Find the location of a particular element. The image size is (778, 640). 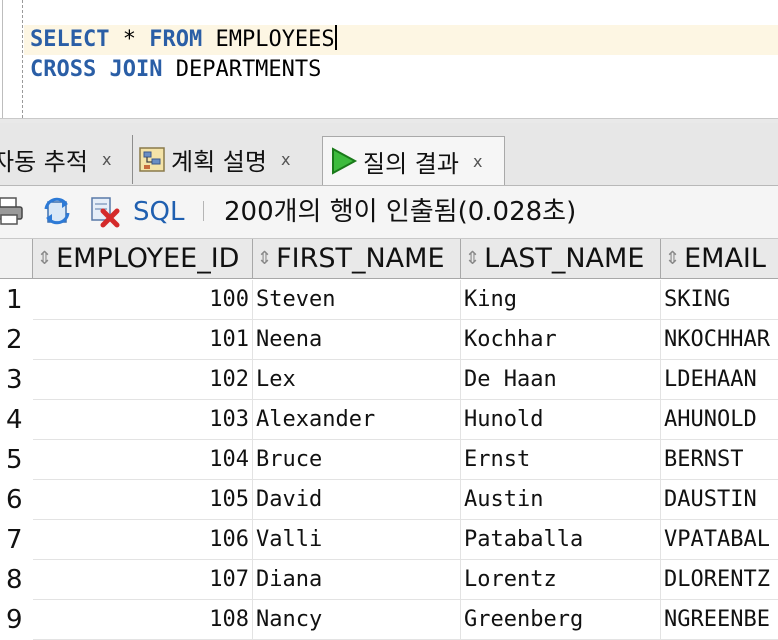

result-toolbar: SQL 200개의 행이 인출됨(0.028초) is located at coordinates (389, 212).